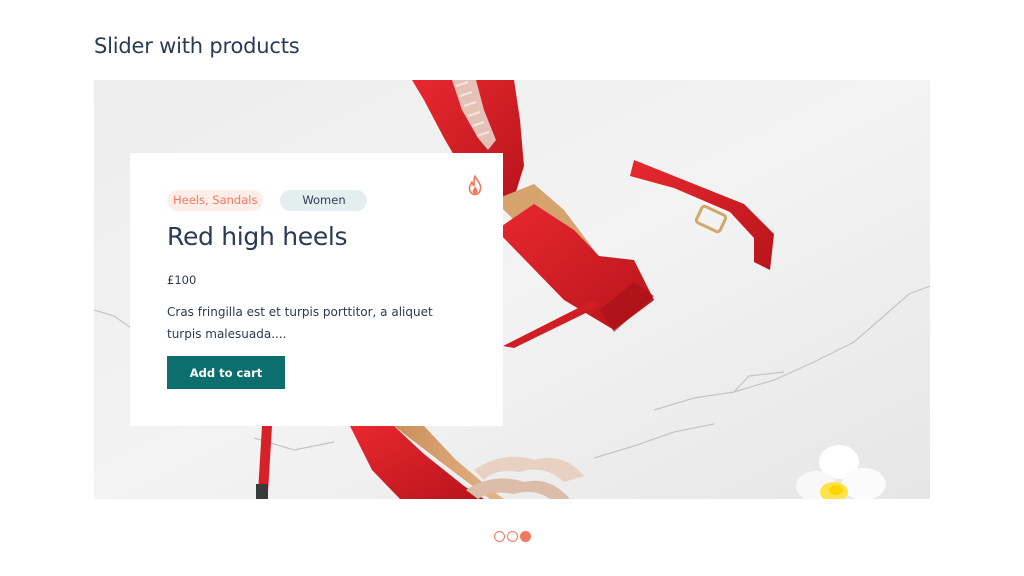 The image size is (1024, 576). What do you see at coordinates (215, 200) in the screenshot?
I see `category-tag: Heels, Sandals` at bounding box center [215, 200].